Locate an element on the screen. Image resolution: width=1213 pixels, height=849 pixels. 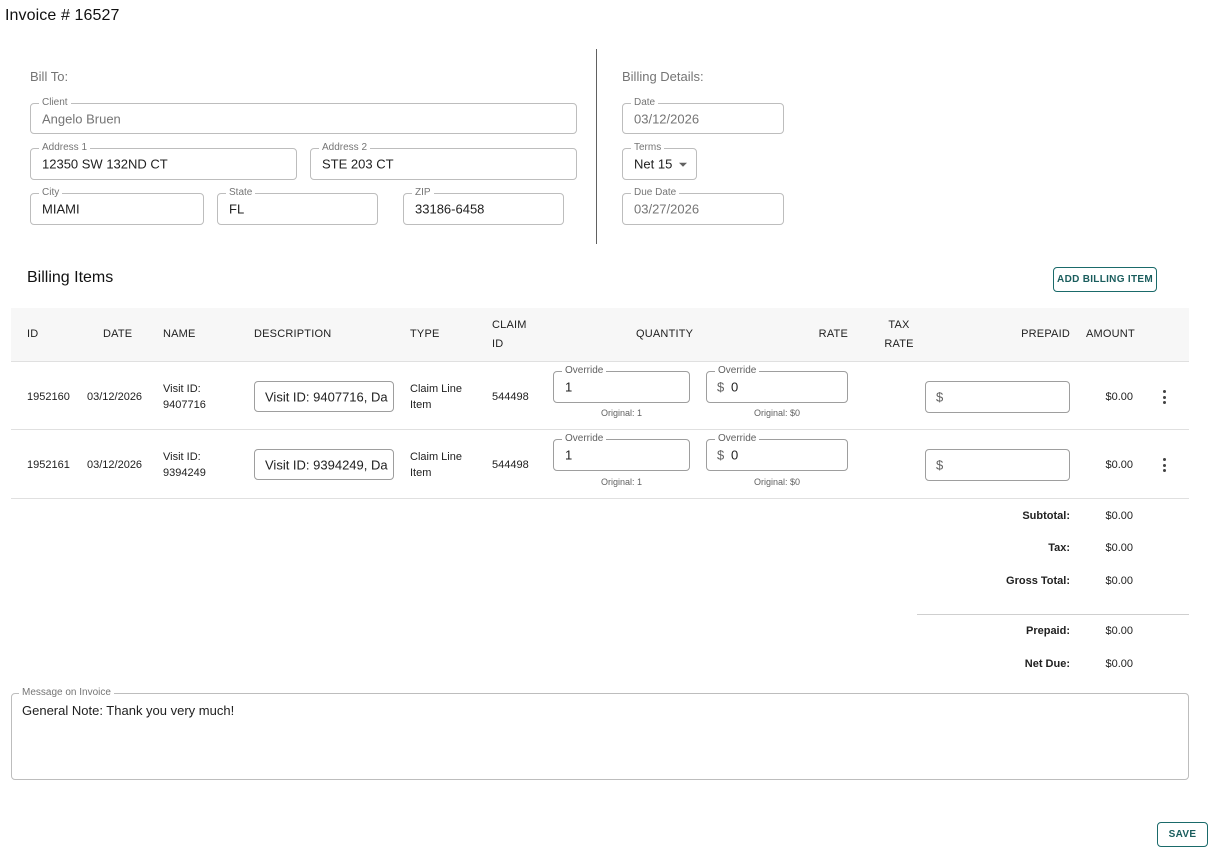
description-value: Visit ID: 9394249, Da is located at coordinates (326, 464).